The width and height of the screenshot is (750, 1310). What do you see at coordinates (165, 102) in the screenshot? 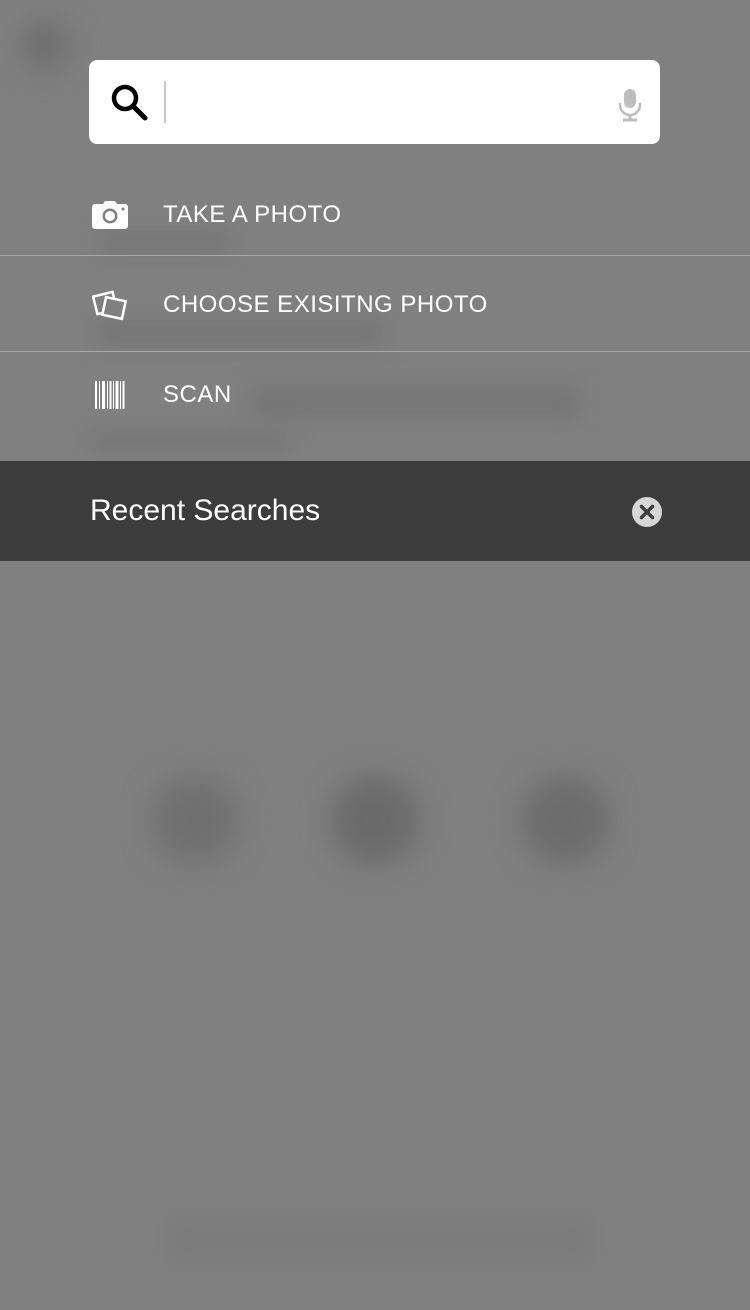
I see `text-cursor` at bounding box center [165, 102].